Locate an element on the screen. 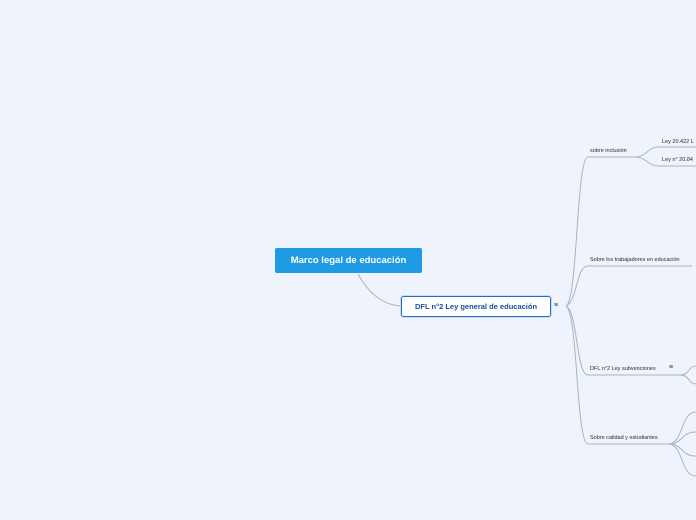 Image resolution: width=696 pixels, height=520 pixels. connector-subvenciones-out is located at coordinates (687, 370).